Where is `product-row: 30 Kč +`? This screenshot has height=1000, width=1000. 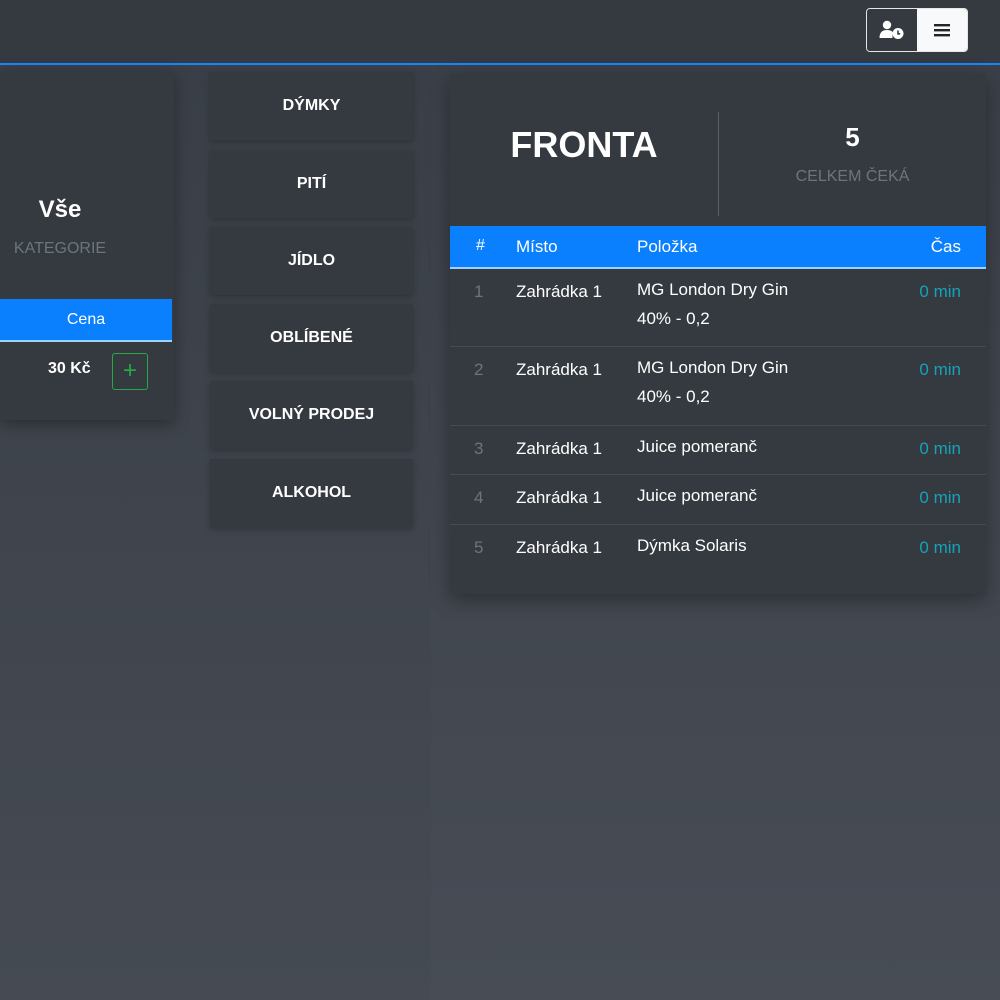
product-row: 30 Kč + is located at coordinates (86, 373).